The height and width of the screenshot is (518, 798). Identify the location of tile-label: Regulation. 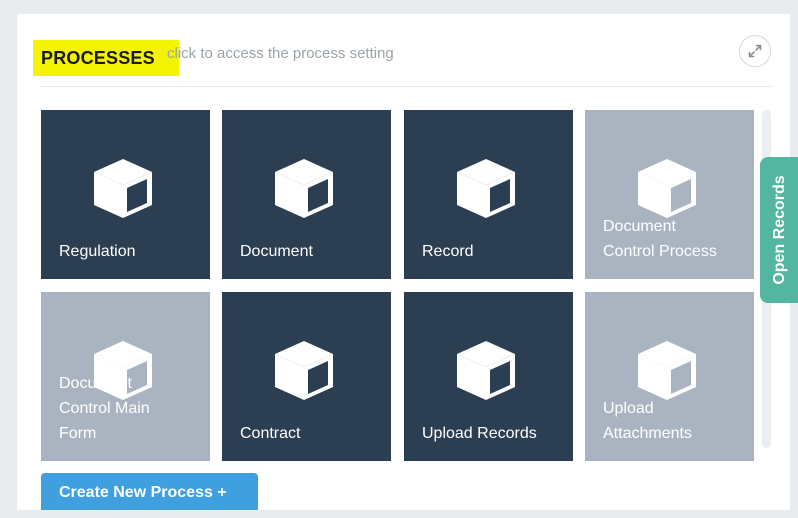
(97, 251).